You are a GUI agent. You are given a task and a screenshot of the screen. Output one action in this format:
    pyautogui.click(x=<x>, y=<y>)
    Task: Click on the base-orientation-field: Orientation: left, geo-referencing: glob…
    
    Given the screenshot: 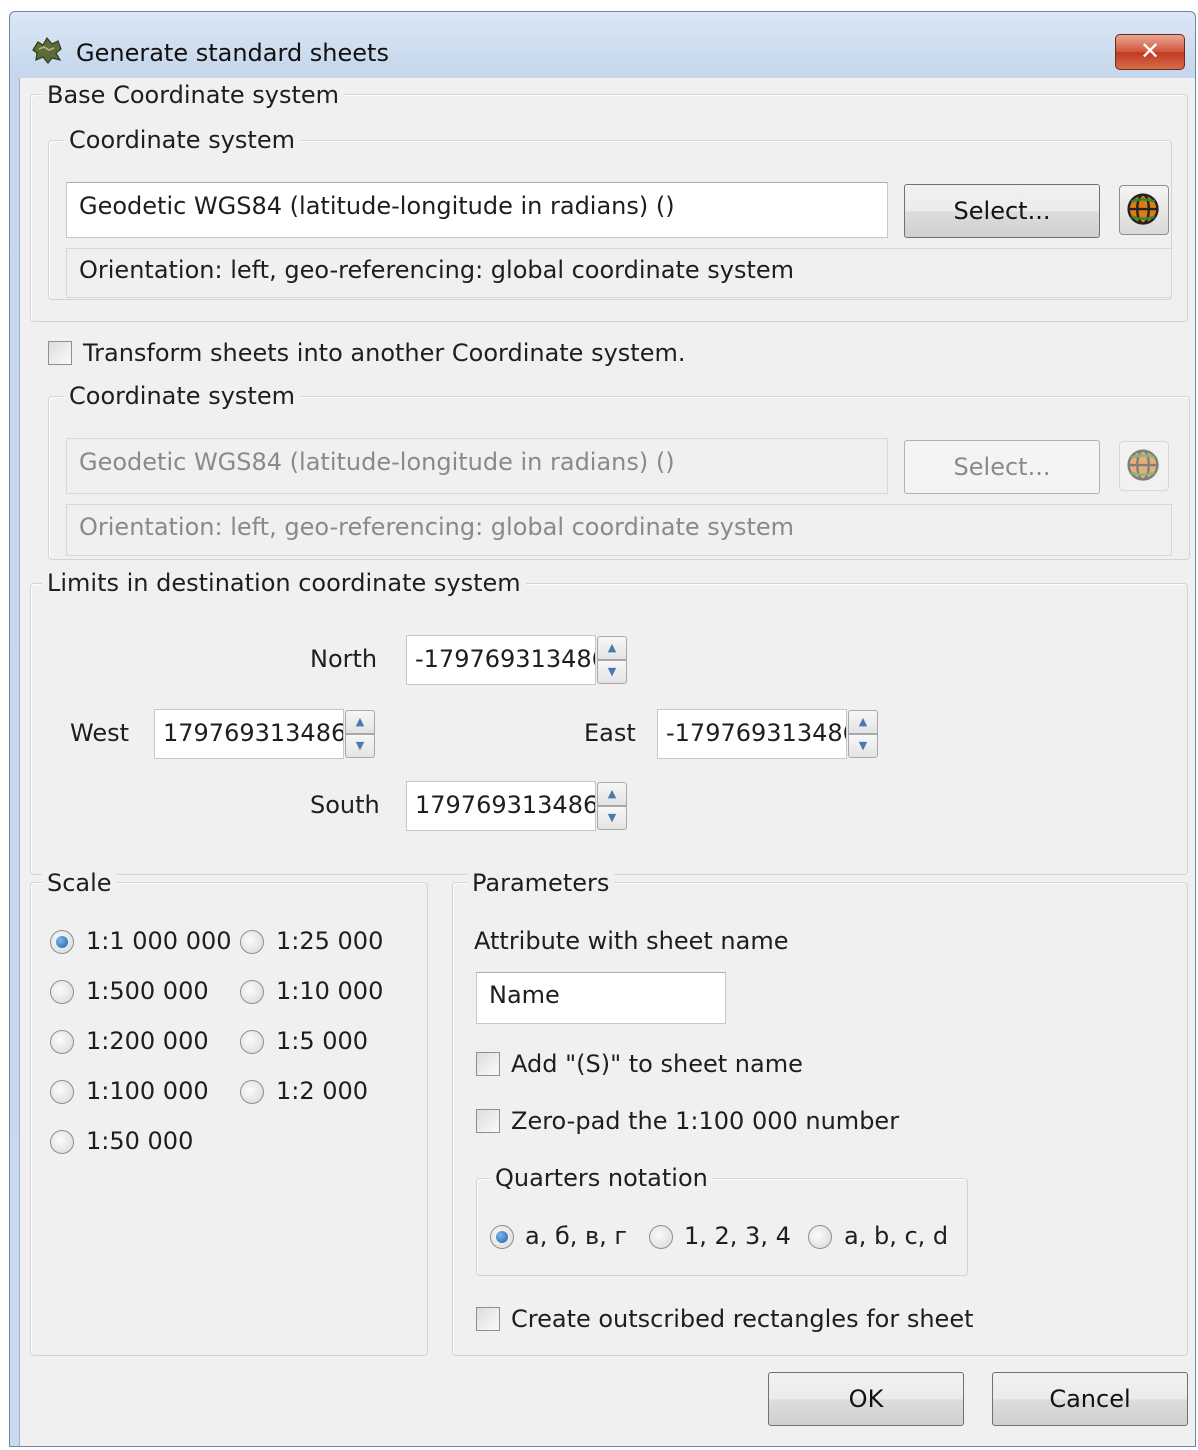 What is the action you would take?
    pyautogui.click(x=619, y=273)
    